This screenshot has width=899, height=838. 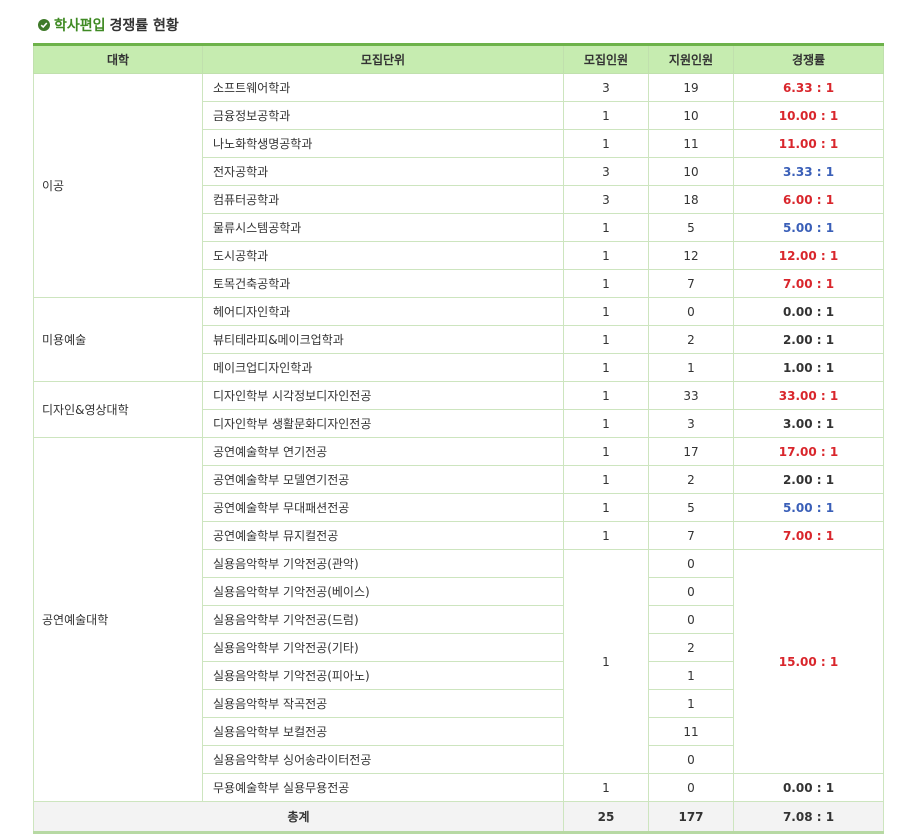 What do you see at coordinates (691, 817) in the screenshot?
I see `total-applicants: 177` at bounding box center [691, 817].